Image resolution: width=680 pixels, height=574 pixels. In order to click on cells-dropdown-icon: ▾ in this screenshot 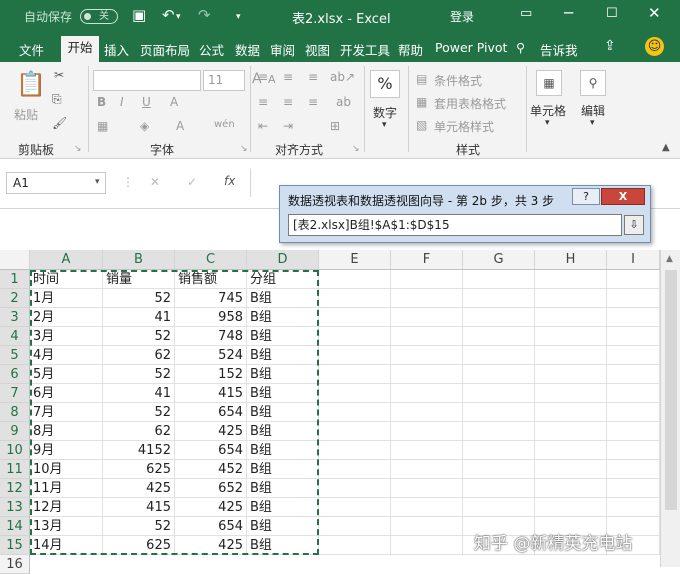, I will do `click(547, 123)`.